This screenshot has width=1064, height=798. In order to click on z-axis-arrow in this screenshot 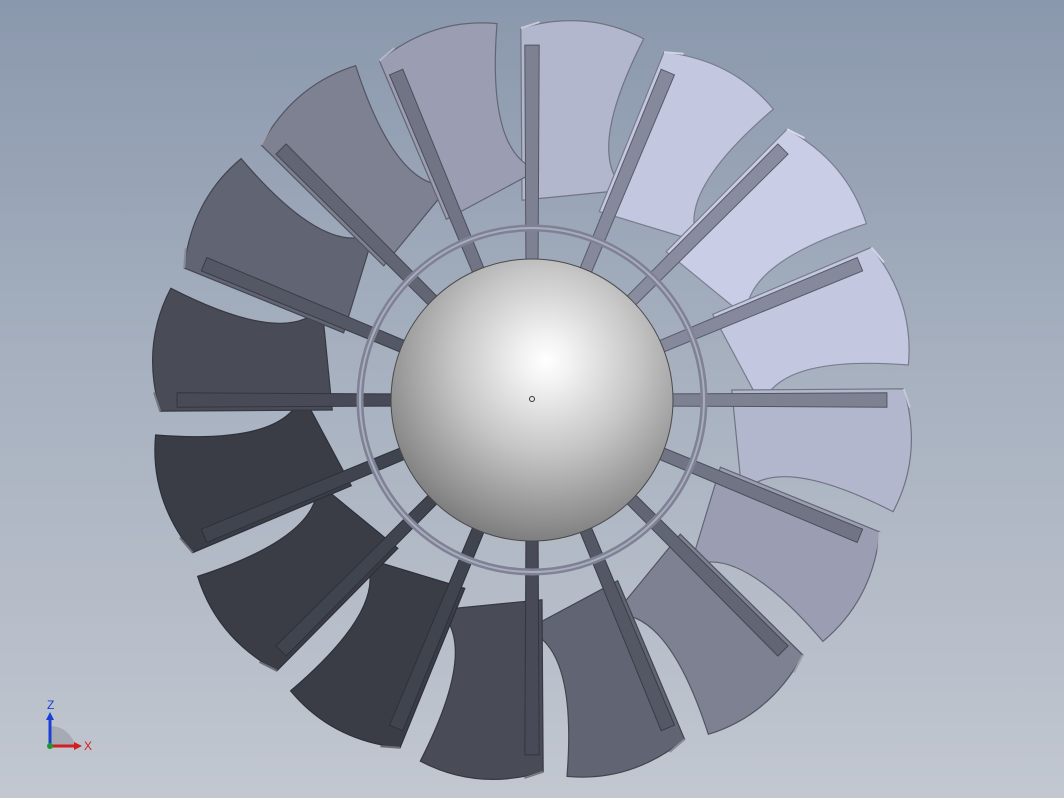, I will do `click(50, 716)`.